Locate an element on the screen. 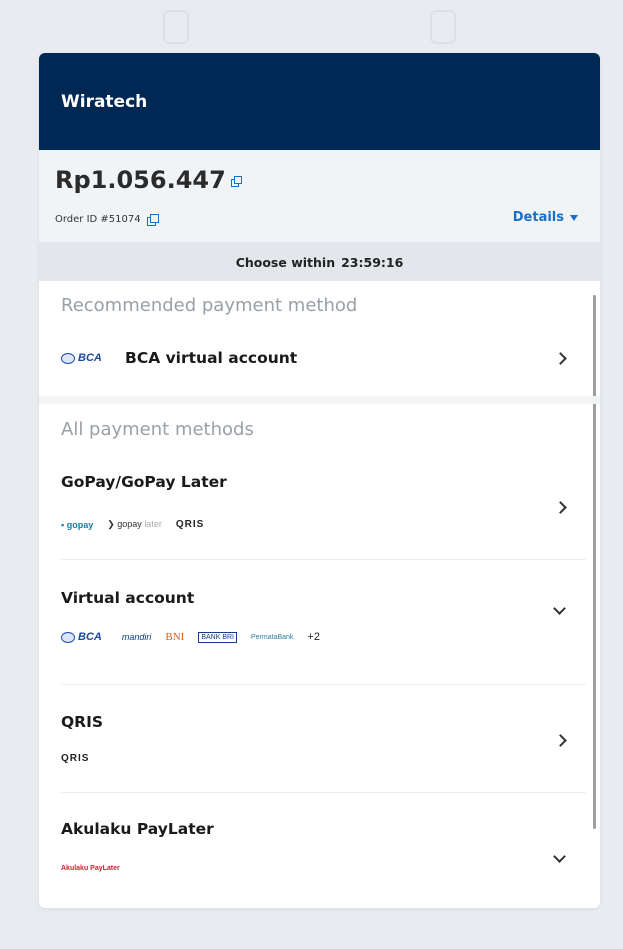  recommended-section-title: Recommended payment method is located at coordinates (209, 305).